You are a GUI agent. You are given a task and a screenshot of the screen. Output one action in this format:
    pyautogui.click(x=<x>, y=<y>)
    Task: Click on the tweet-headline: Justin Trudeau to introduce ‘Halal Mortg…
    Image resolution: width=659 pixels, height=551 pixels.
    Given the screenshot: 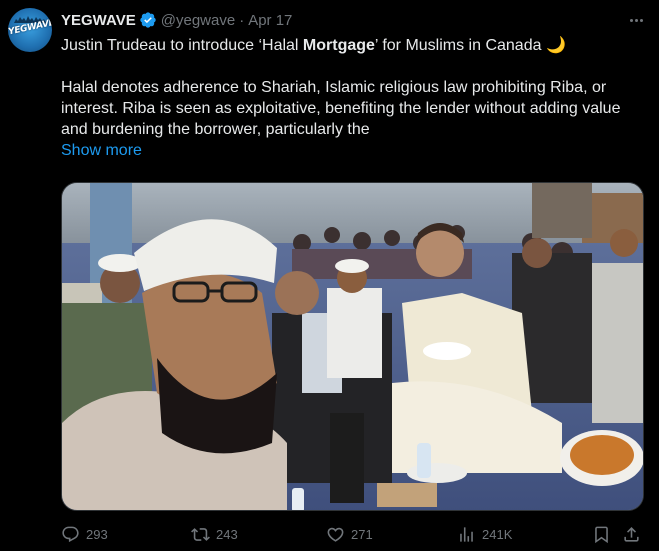 What is the action you would take?
    pyautogui.click(x=353, y=45)
    